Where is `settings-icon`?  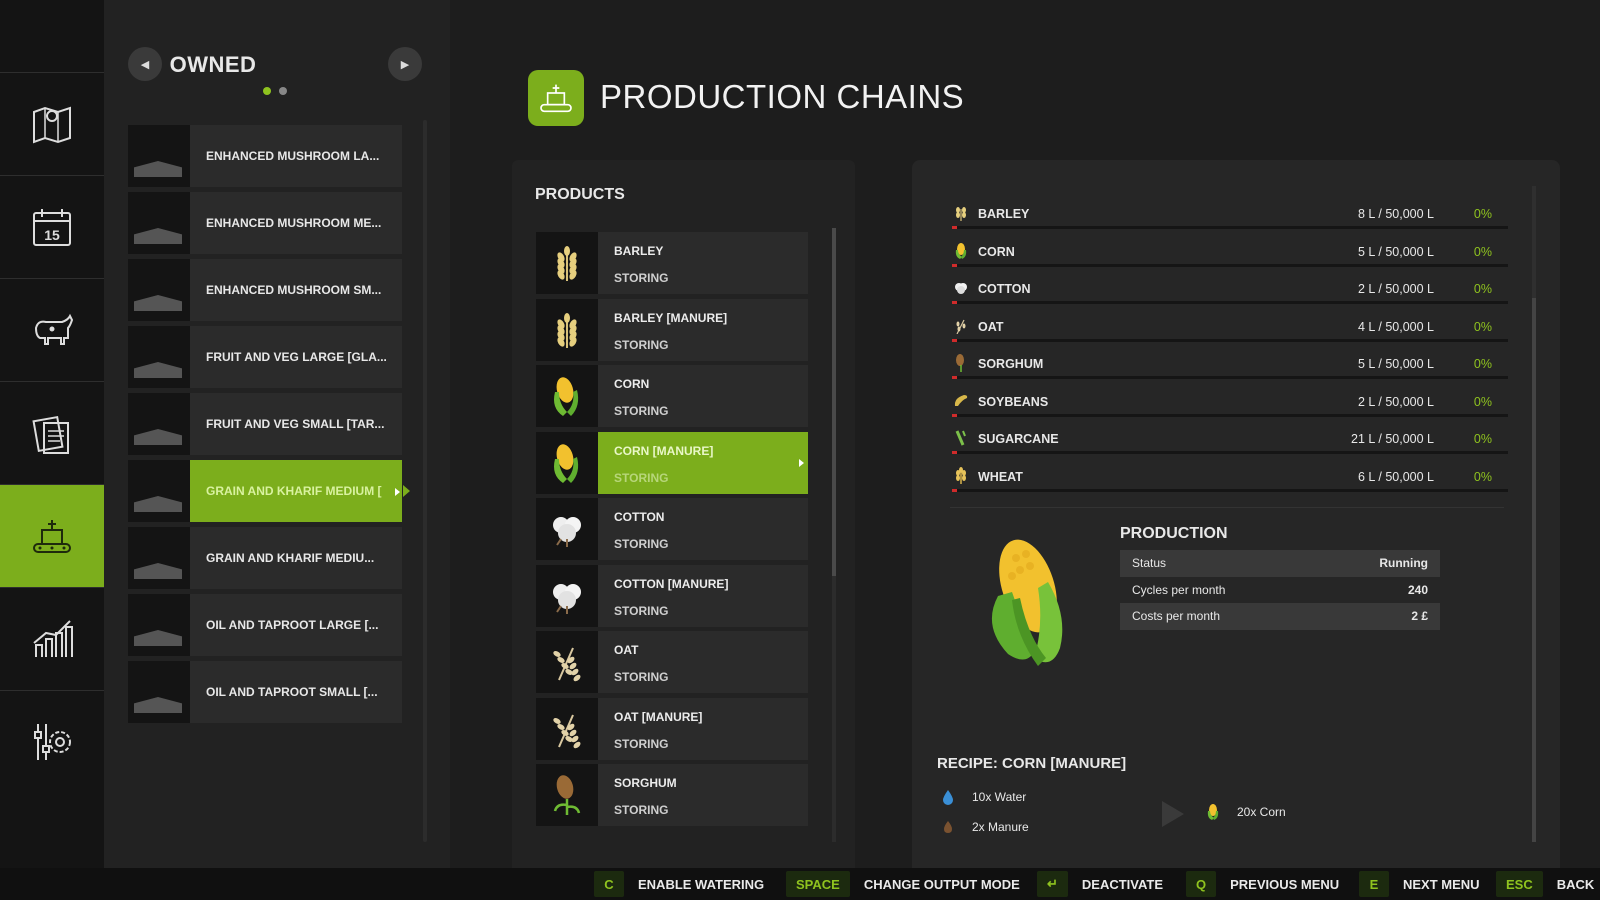 settings-icon is located at coordinates (52, 742).